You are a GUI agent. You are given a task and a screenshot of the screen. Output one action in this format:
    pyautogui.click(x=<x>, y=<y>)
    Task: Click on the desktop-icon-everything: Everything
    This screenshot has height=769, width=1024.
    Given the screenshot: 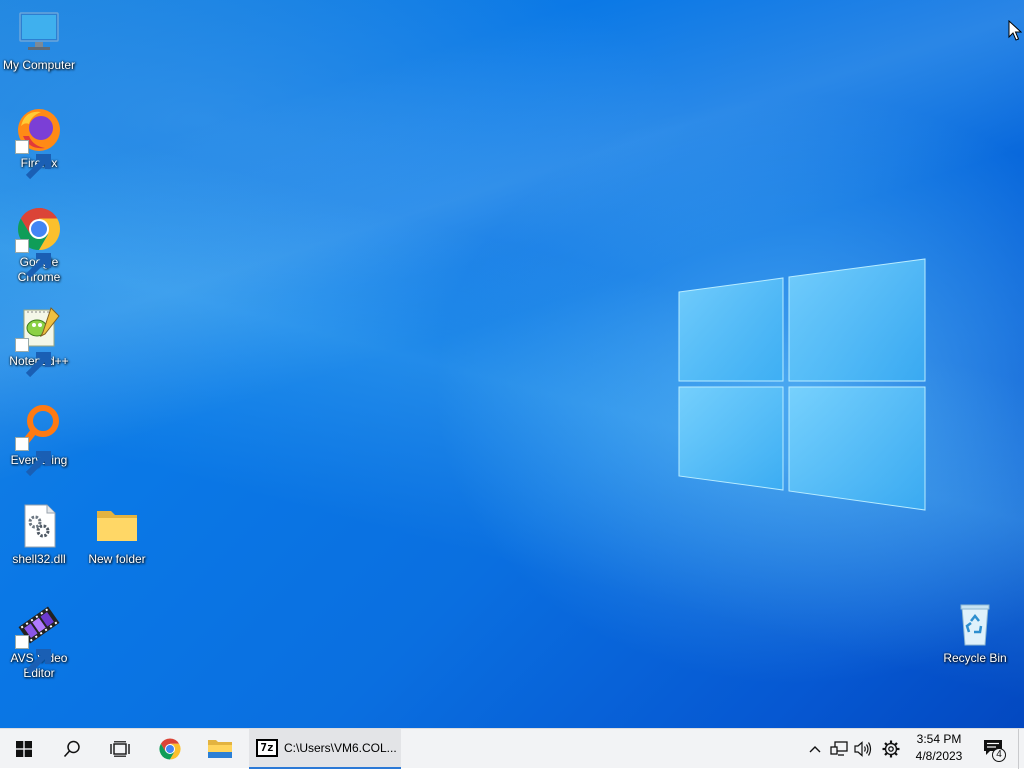 What is the action you would take?
    pyautogui.click(x=39, y=440)
    